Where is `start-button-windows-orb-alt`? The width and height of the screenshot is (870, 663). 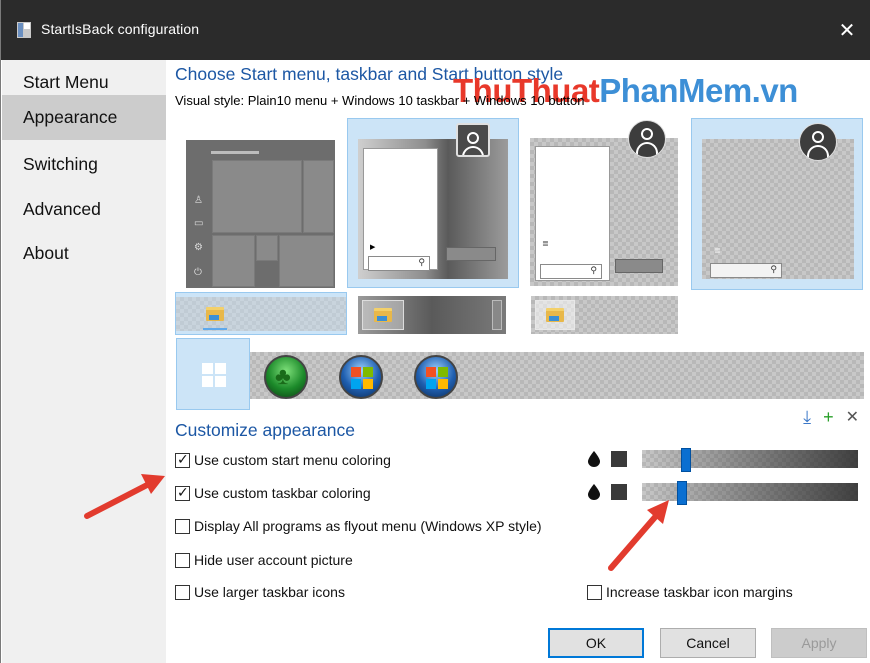 start-button-windows-orb-alt is located at coordinates (436, 377).